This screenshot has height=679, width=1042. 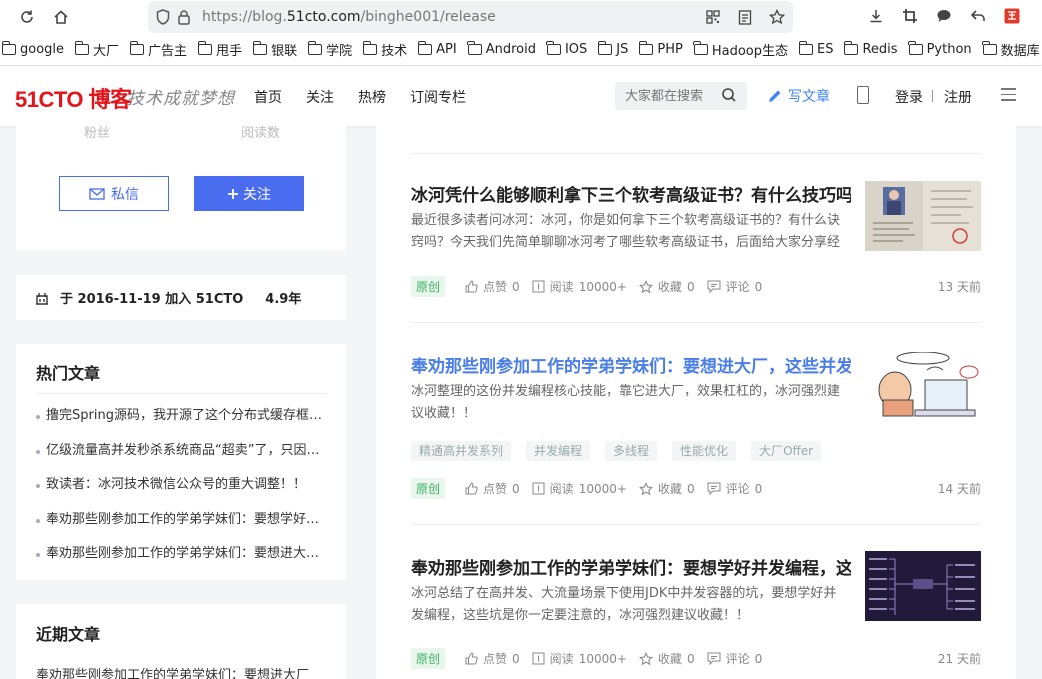 What do you see at coordinates (1012, 16) in the screenshot?
I see `extension-icon` at bounding box center [1012, 16].